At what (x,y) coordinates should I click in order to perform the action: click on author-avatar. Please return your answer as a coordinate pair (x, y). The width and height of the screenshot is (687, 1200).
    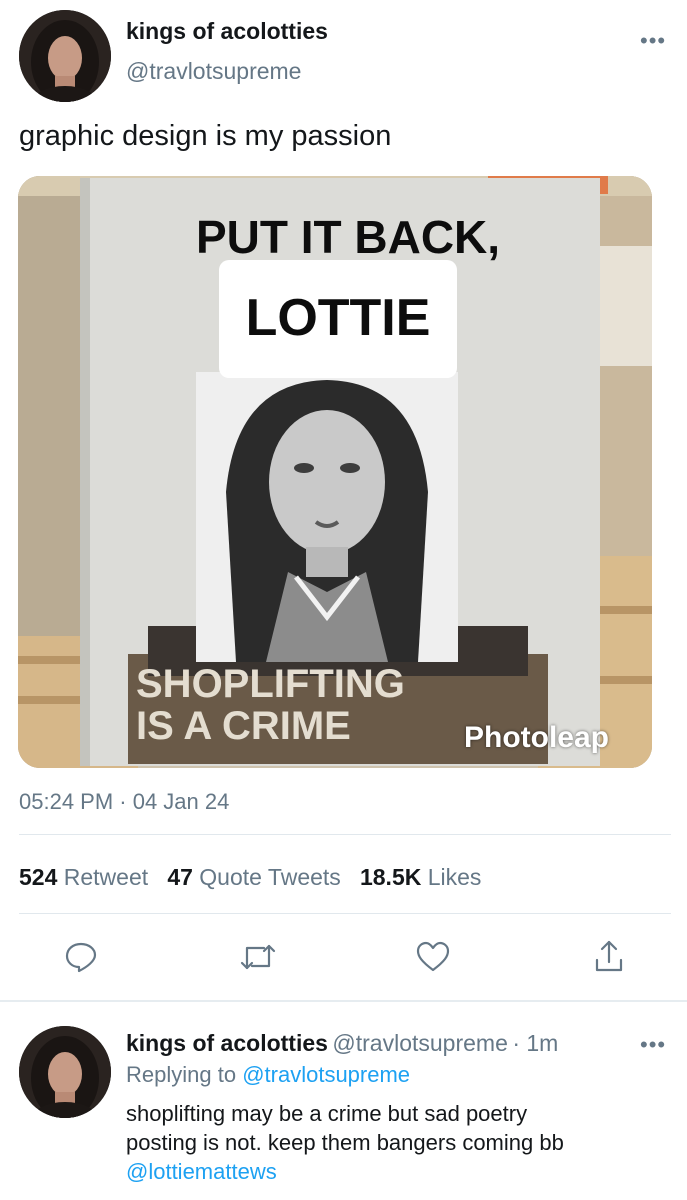
    Looking at the image, I should click on (65, 56).